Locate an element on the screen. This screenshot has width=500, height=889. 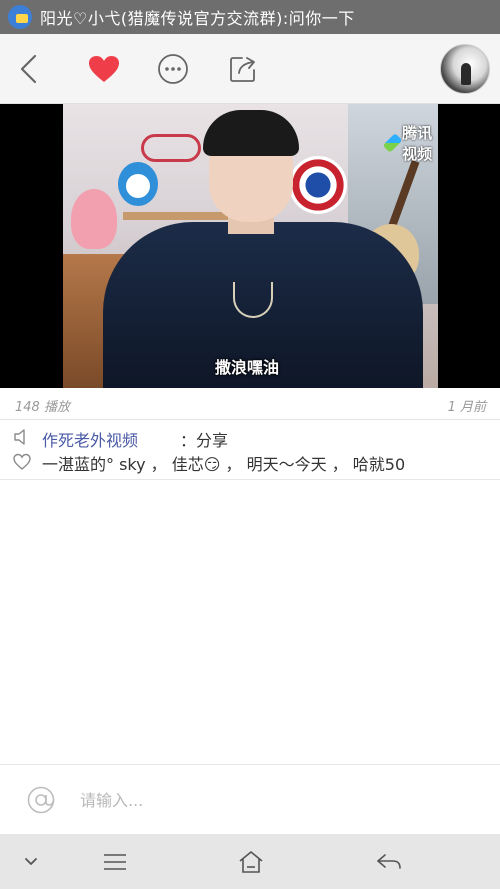
likes-info: 一湛蓝的° sky ， 佳芯😏 ， 明天～今天 ， 哈就50 is located at coordinates (250, 465).